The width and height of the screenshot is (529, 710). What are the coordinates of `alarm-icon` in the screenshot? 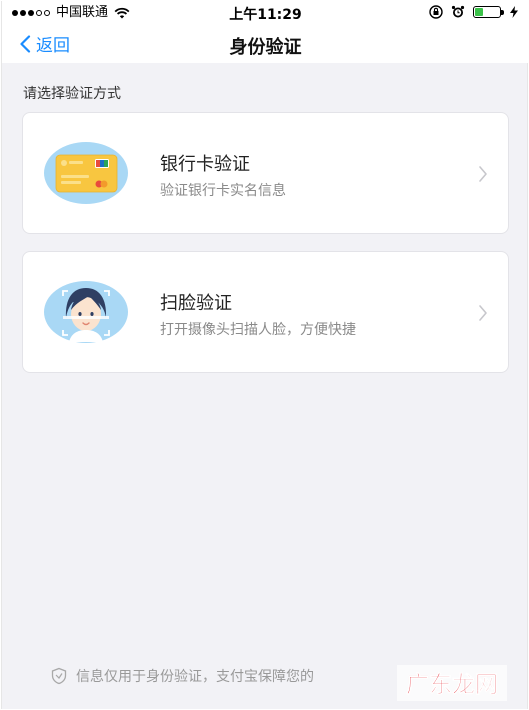 It's located at (458, 11).